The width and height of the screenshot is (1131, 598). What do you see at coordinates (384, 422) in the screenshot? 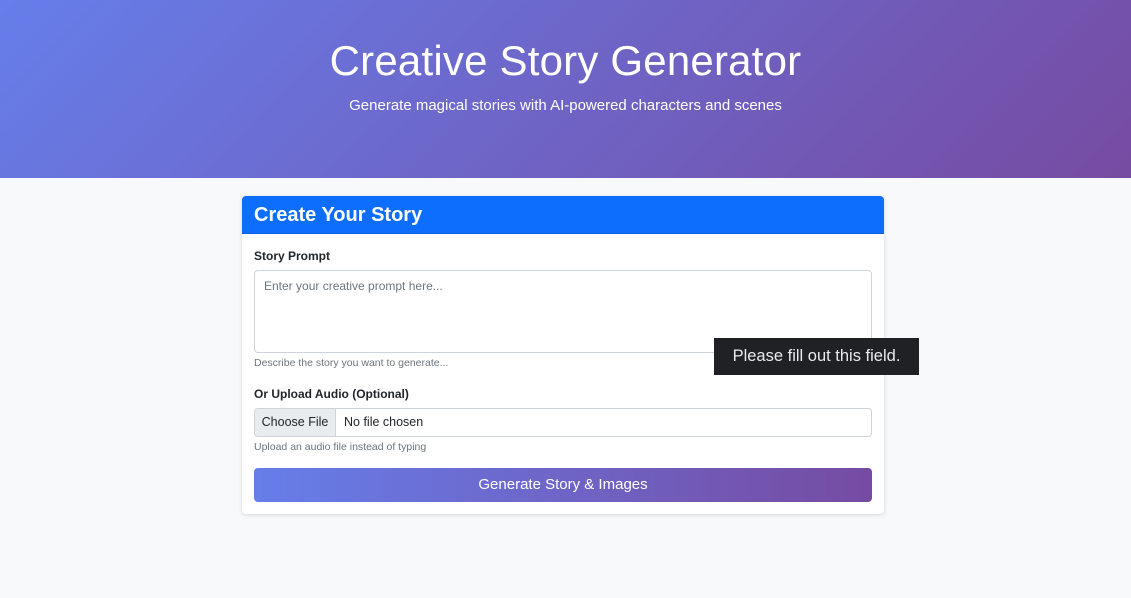
I see `file-status-text: No file chosen` at bounding box center [384, 422].